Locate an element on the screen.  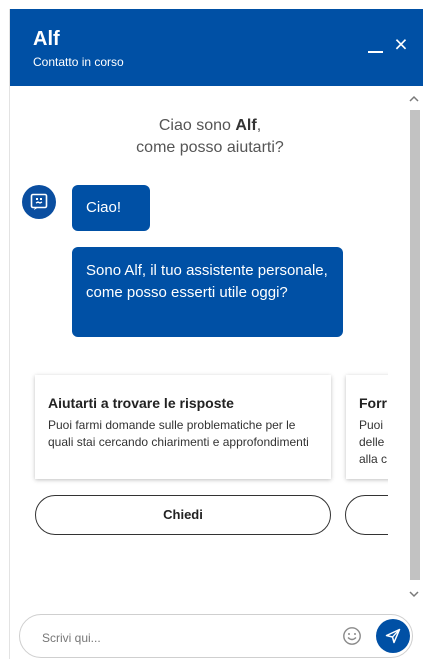
scroll-thumb is located at coordinates (415, 345).